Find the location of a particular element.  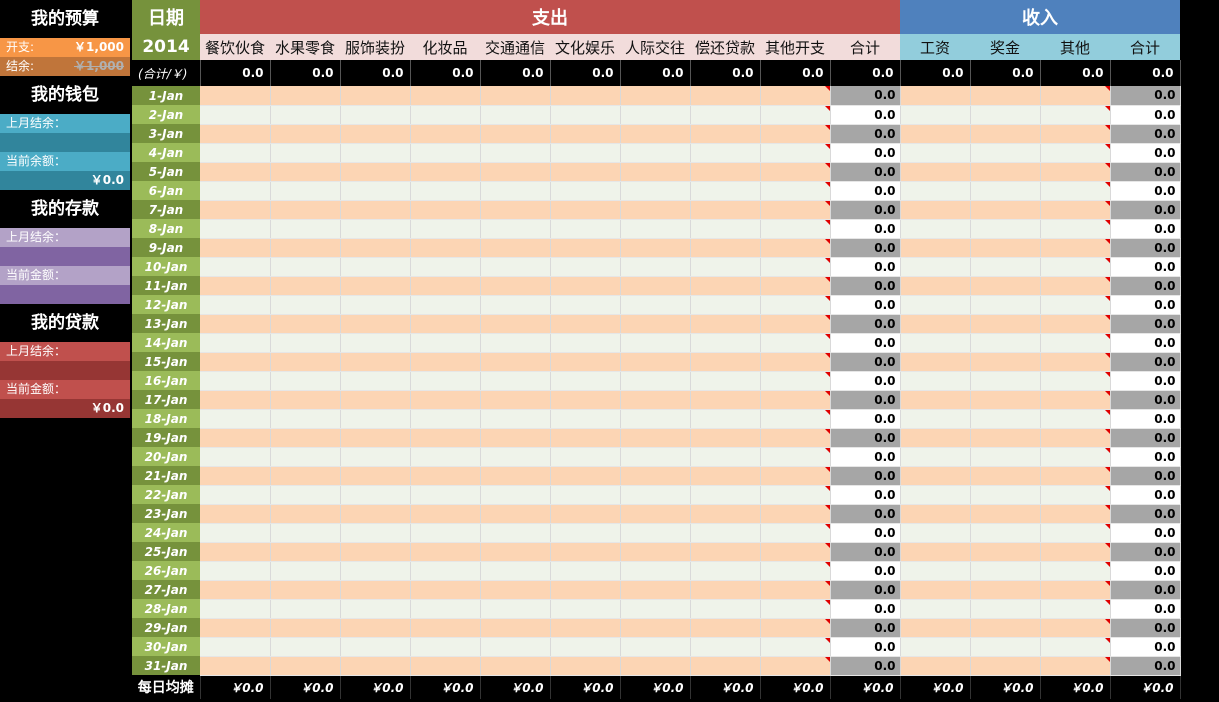

loan-prev-value is located at coordinates (65, 370).